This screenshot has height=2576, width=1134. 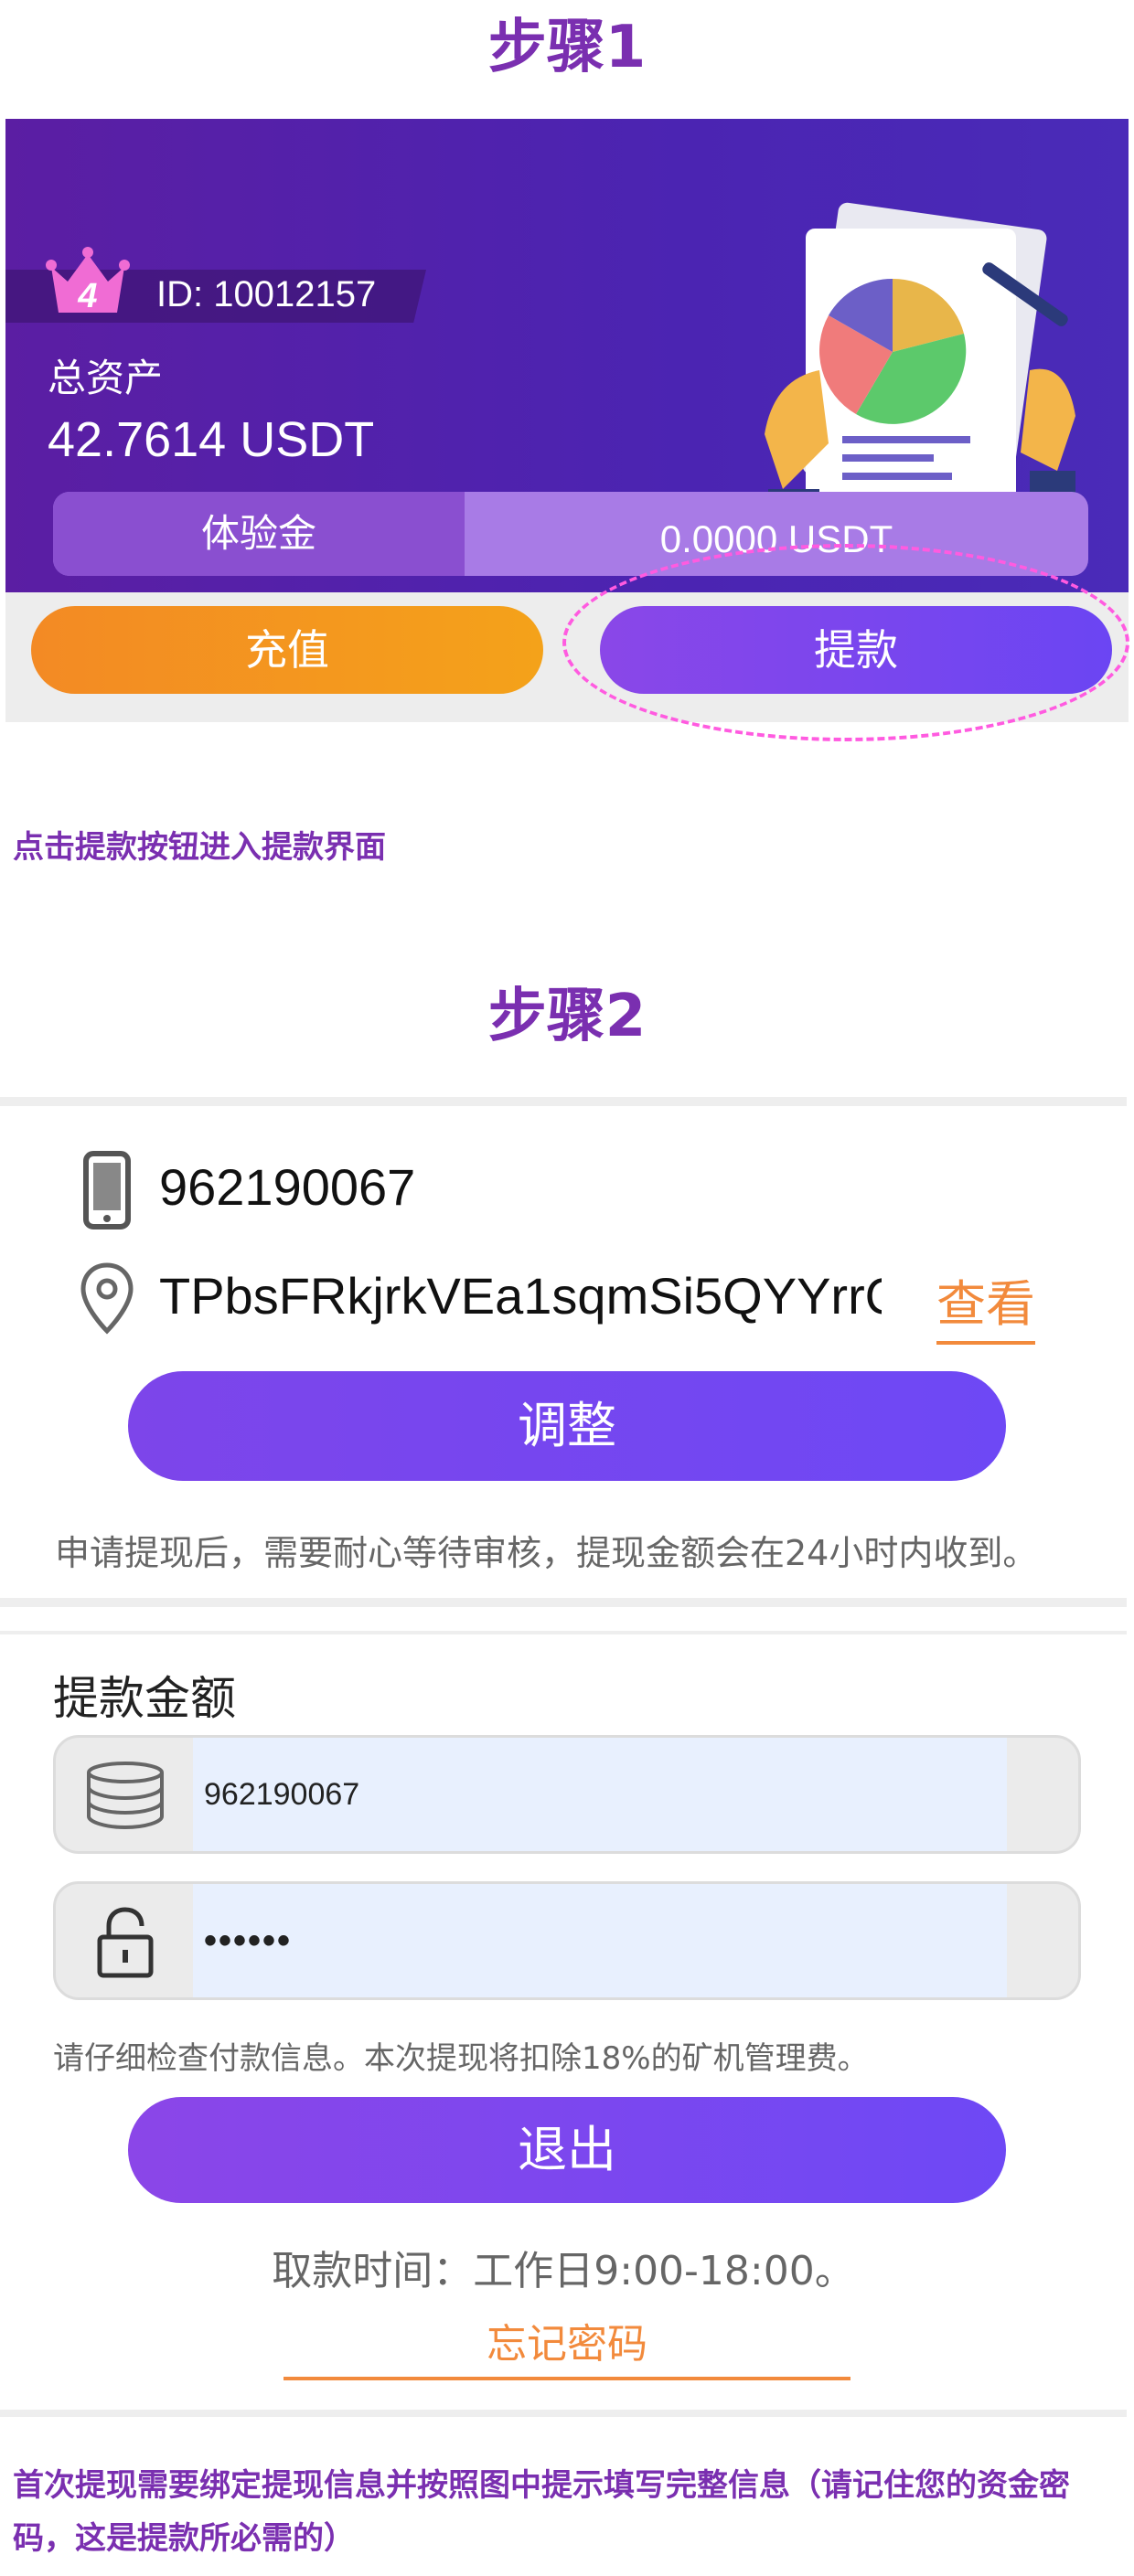 What do you see at coordinates (266, 294) in the screenshot?
I see `user-id: ID: 10012157` at bounding box center [266, 294].